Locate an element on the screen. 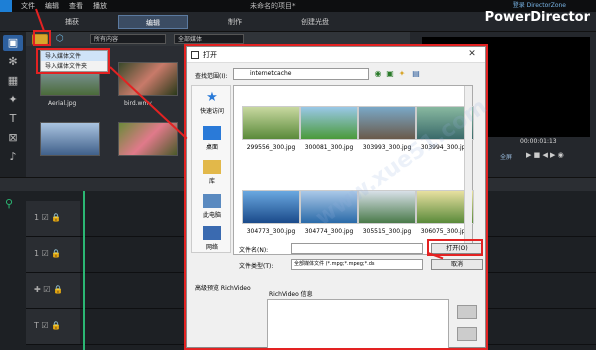 The height and width of the screenshot is (350, 596). filename-label: 文件名(N): is located at coordinates (254, 250).